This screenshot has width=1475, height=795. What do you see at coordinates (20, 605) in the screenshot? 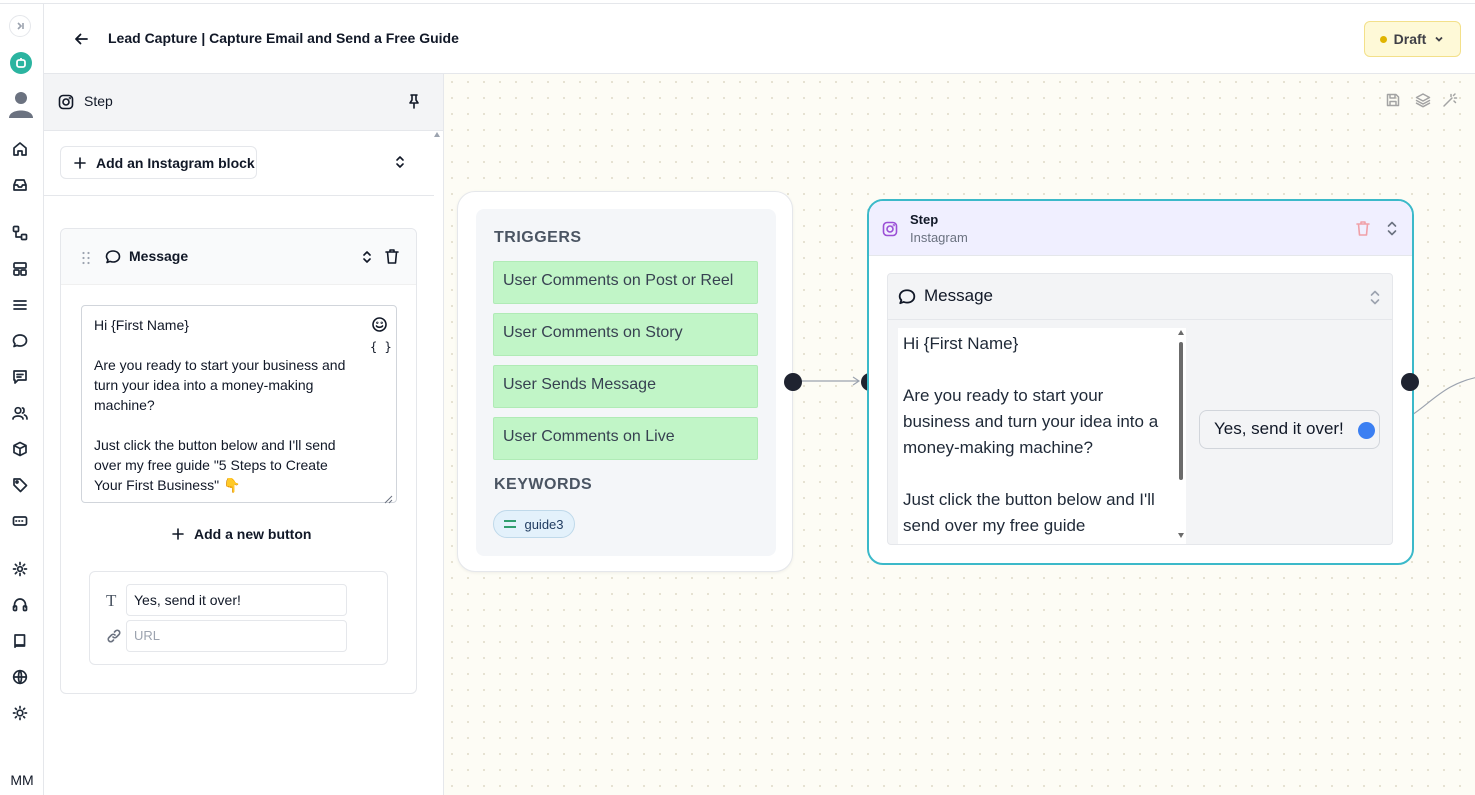
I see `support-headset-icon` at bounding box center [20, 605].